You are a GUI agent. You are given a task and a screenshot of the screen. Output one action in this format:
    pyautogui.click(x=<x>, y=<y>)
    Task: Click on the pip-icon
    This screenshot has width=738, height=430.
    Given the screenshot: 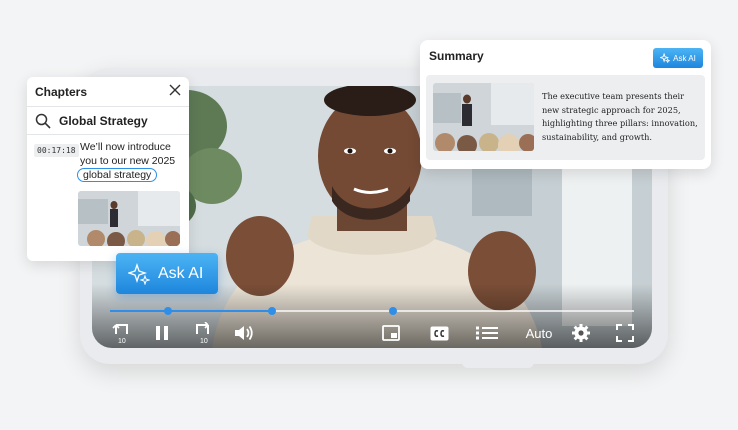 What is the action you would take?
    pyautogui.click(x=391, y=333)
    